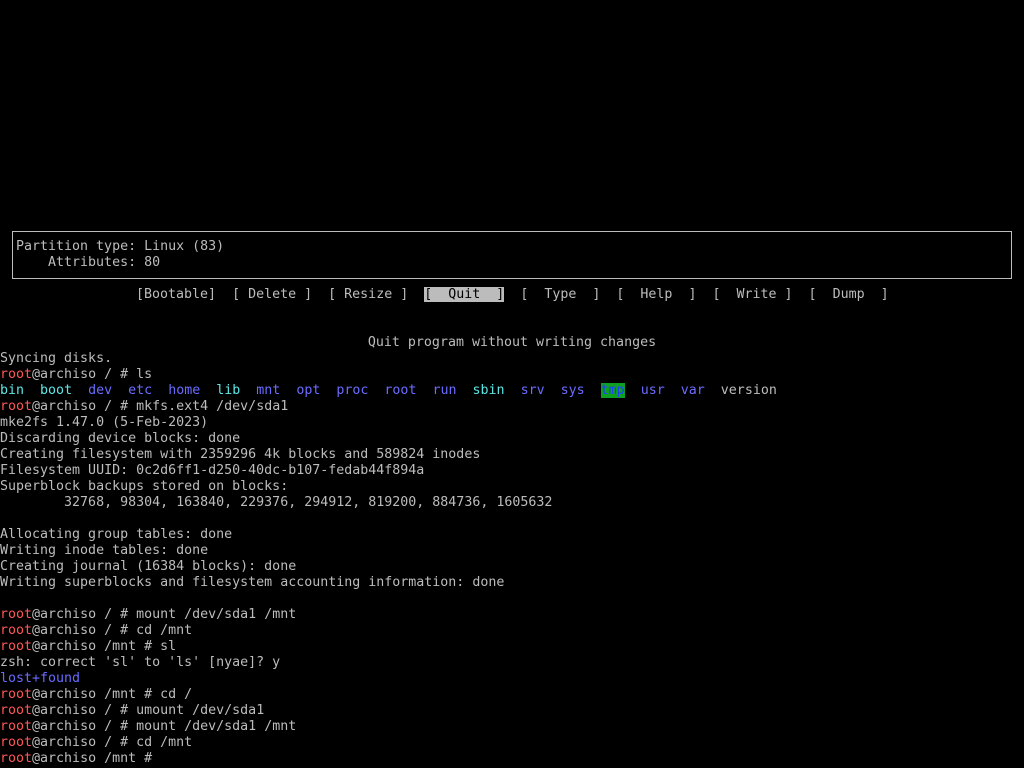  I want to click on menu-help-button: [ Help ], so click(656, 294).